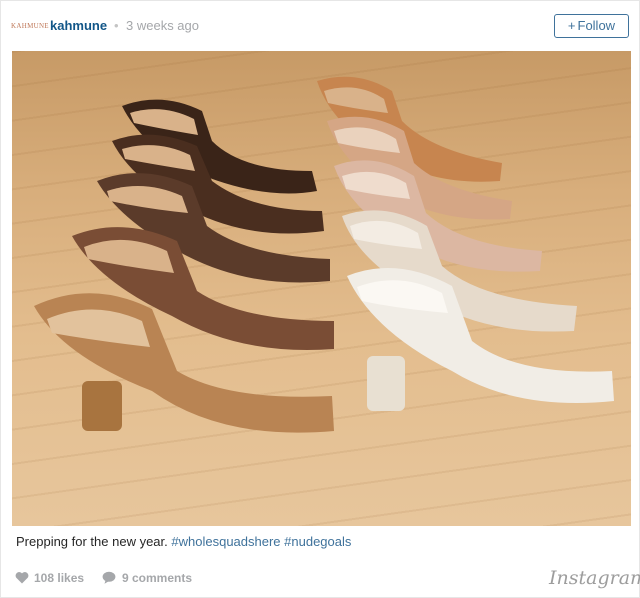 This screenshot has height=598, width=640. What do you see at coordinates (157, 578) in the screenshot?
I see `comments-count: 9 comments` at bounding box center [157, 578].